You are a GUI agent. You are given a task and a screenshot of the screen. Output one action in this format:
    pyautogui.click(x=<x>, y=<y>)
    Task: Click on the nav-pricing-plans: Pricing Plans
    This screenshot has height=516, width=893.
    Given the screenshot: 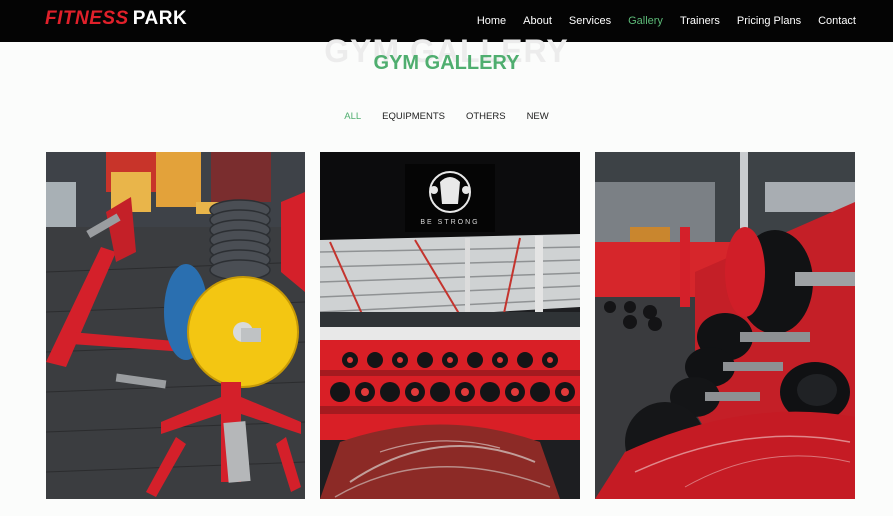 What is the action you would take?
    pyautogui.click(x=769, y=21)
    